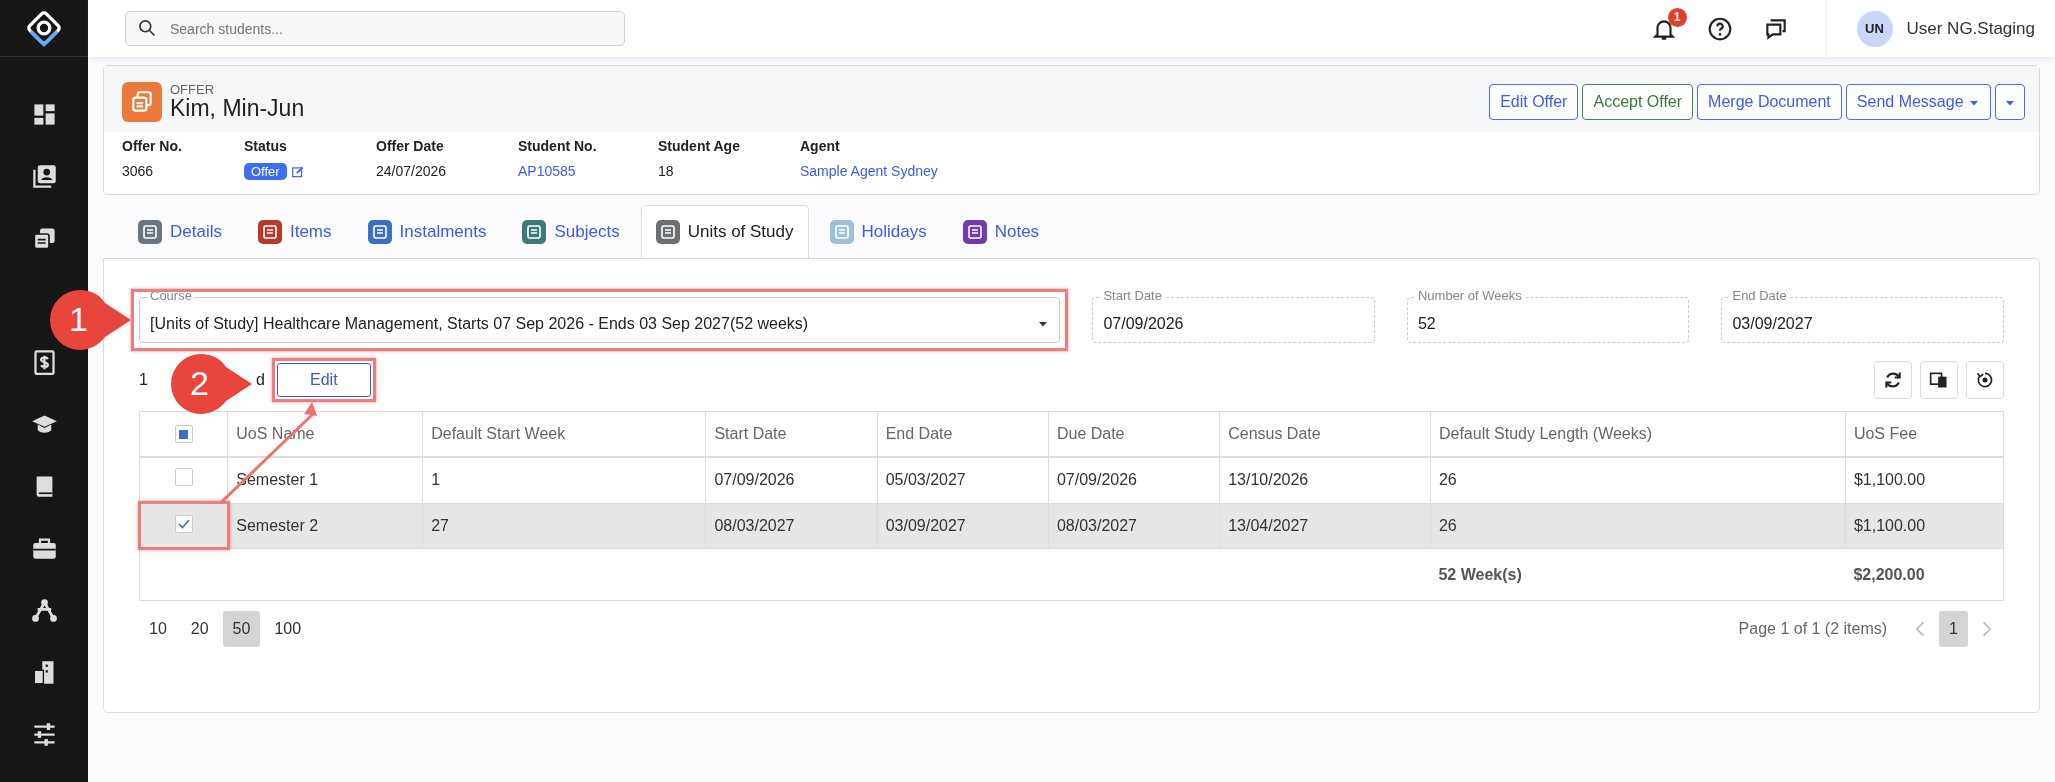 The height and width of the screenshot is (782, 2055). Describe the element at coordinates (138, 171) in the screenshot. I see `field-value: 3066` at that location.